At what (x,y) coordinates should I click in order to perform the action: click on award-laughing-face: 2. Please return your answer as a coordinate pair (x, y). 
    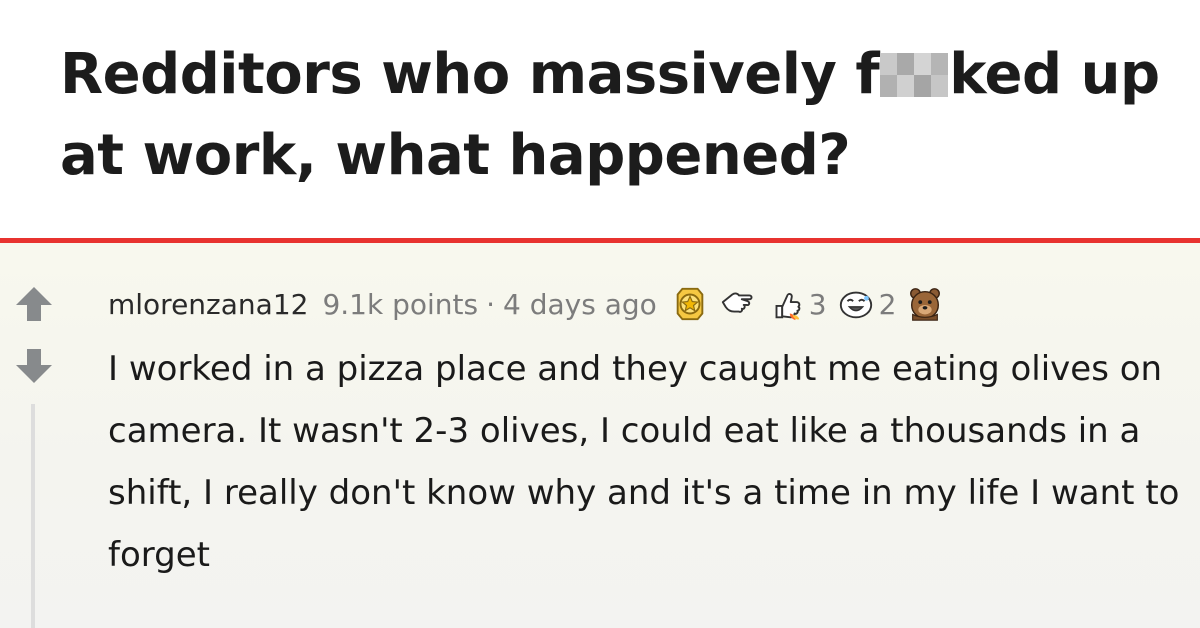
    Looking at the image, I should click on (867, 304).